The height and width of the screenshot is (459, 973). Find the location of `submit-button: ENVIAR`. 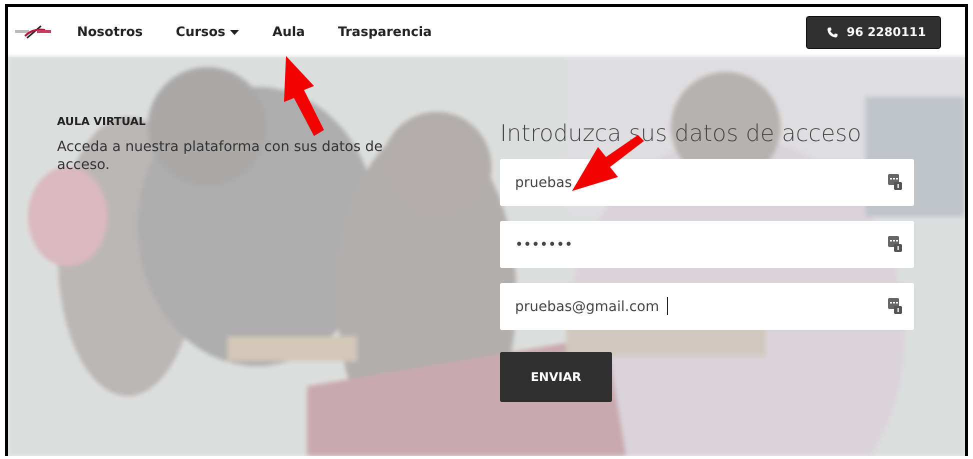

submit-button: ENVIAR is located at coordinates (556, 377).